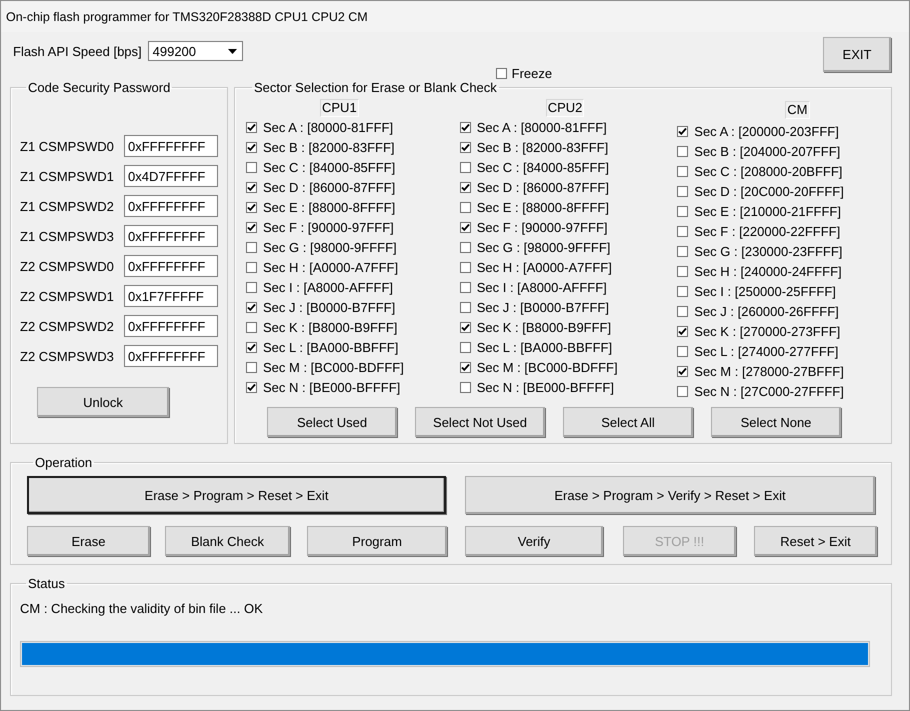  Describe the element at coordinates (534, 541) in the screenshot. I see `operation-button: Verify` at that location.